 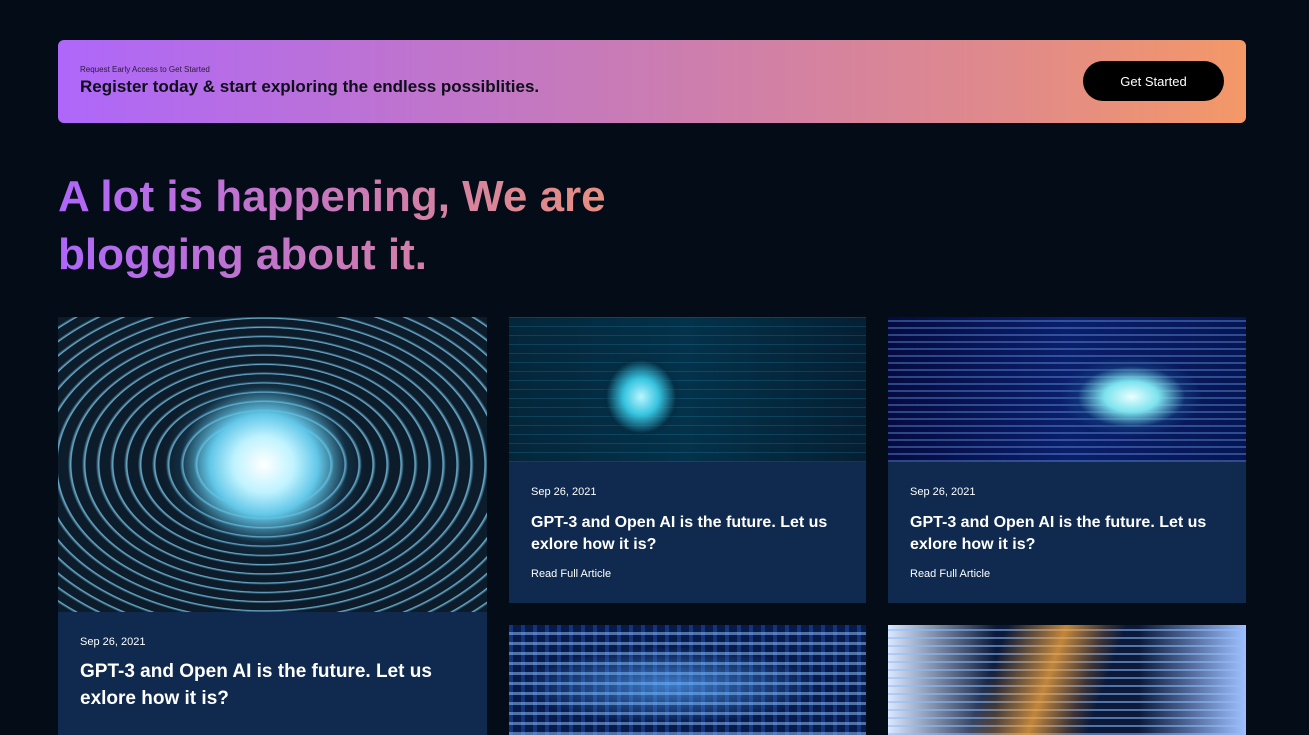 What do you see at coordinates (145, 69) in the screenshot?
I see `cta-small-text: Request Early Access to Get Started` at bounding box center [145, 69].